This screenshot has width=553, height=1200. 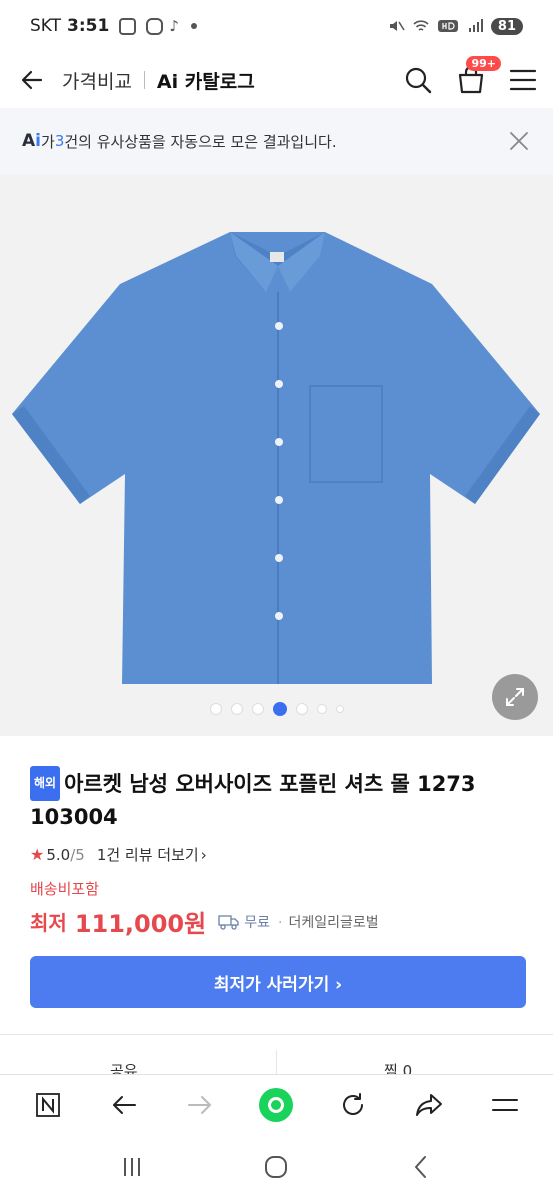 I want to click on green-dot-button, so click(x=276, y=1105).